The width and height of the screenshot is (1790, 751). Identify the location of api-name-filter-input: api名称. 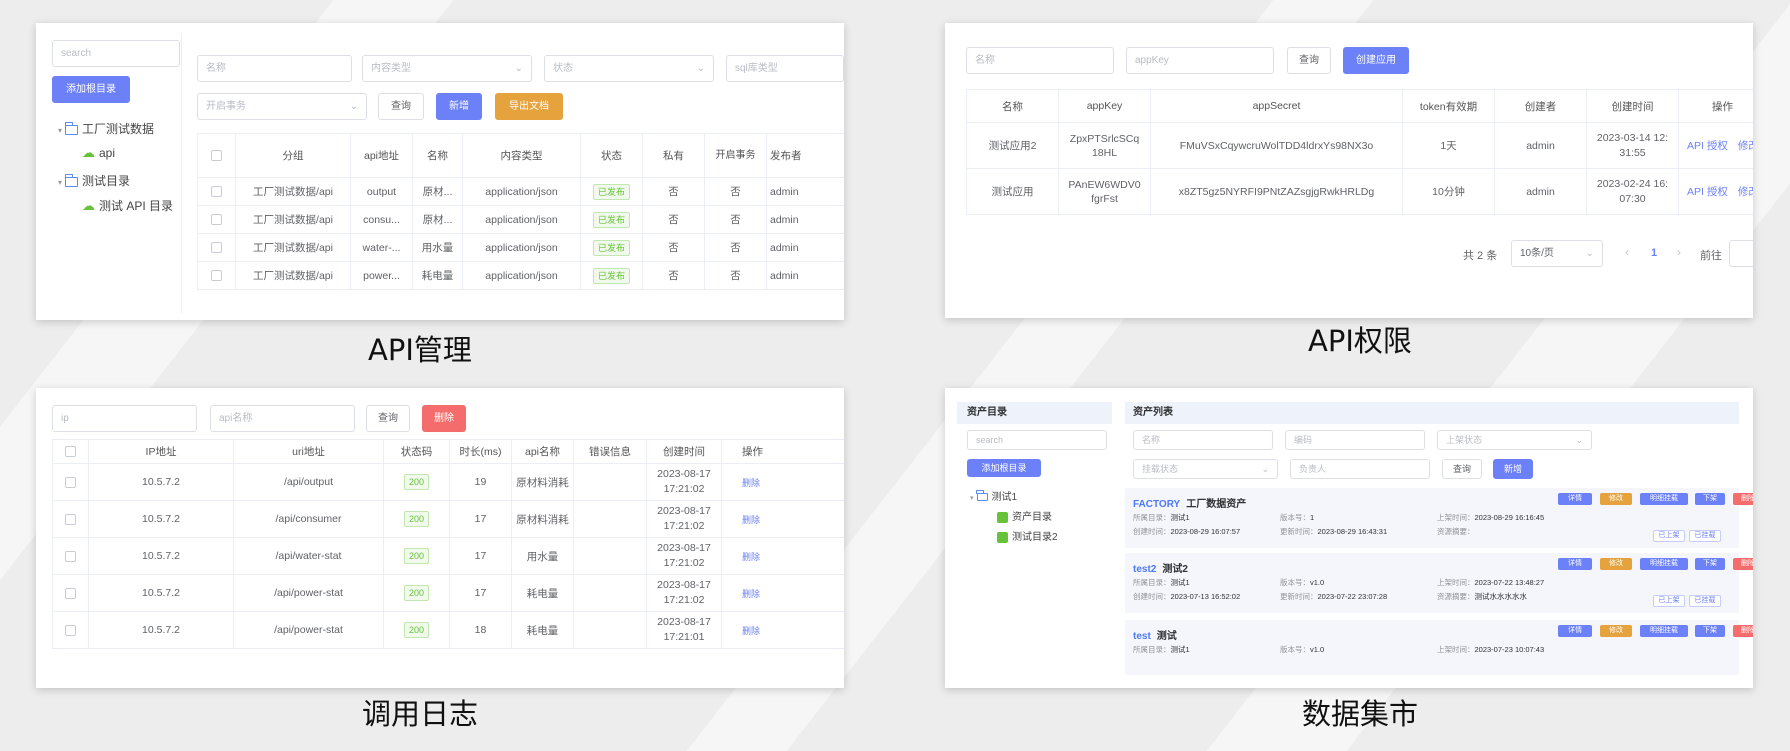
(282, 418).